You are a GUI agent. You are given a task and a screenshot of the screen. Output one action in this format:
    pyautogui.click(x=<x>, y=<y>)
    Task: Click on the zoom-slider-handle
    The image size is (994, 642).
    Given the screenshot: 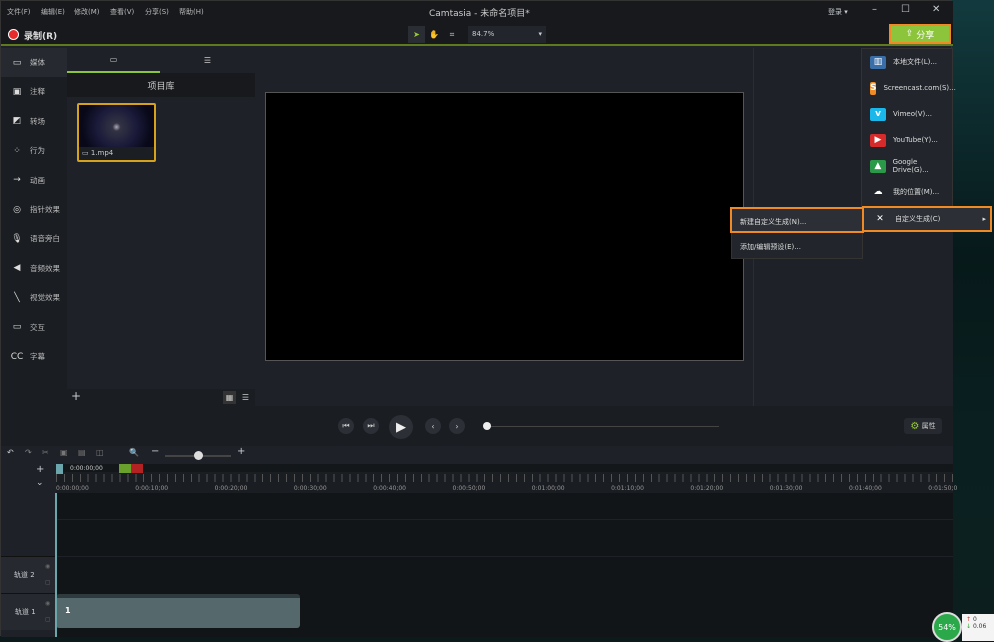 What is the action you would take?
    pyautogui.click(x=198, y=455)
    